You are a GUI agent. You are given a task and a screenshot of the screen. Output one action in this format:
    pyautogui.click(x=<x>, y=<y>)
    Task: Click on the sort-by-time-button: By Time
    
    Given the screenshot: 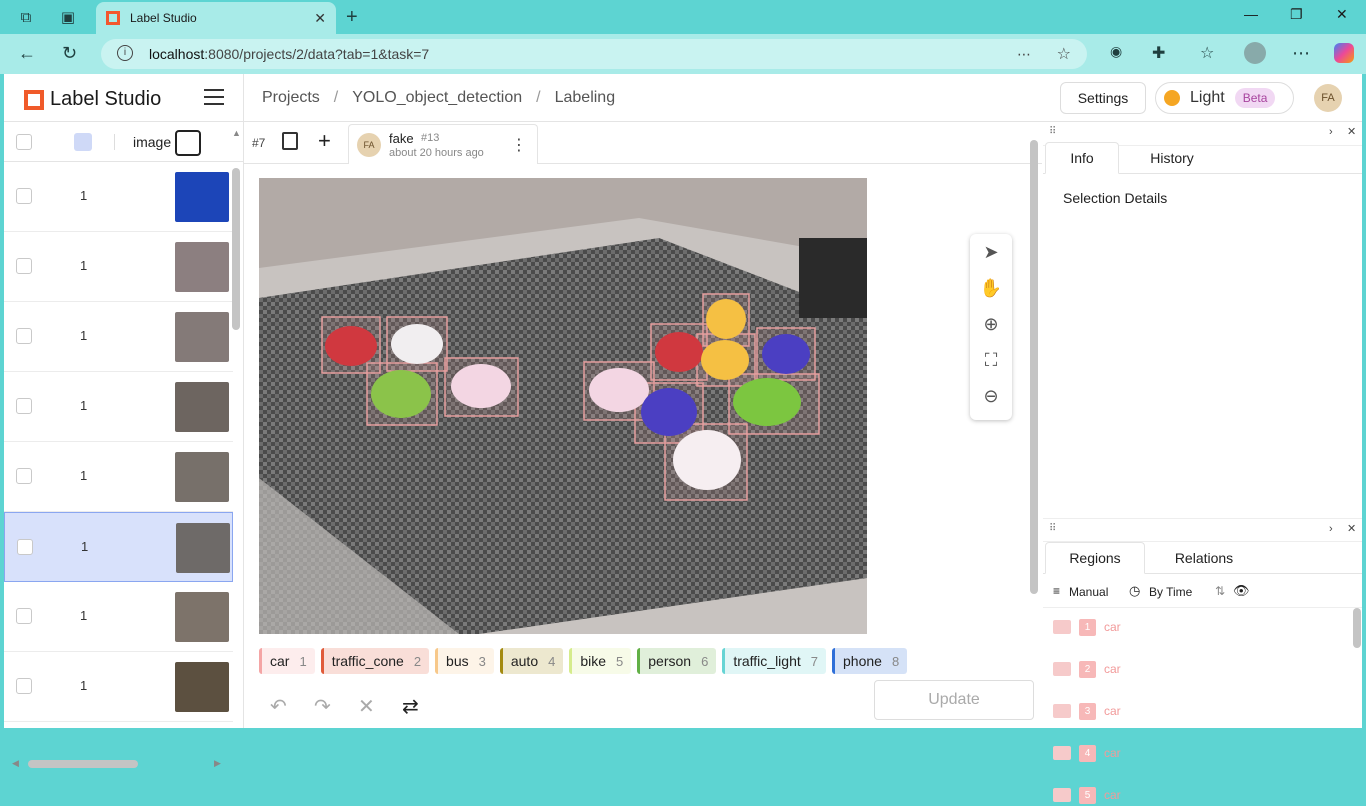 What is the action you would take?
    pyautogui.click(x=1170, y=592)
    